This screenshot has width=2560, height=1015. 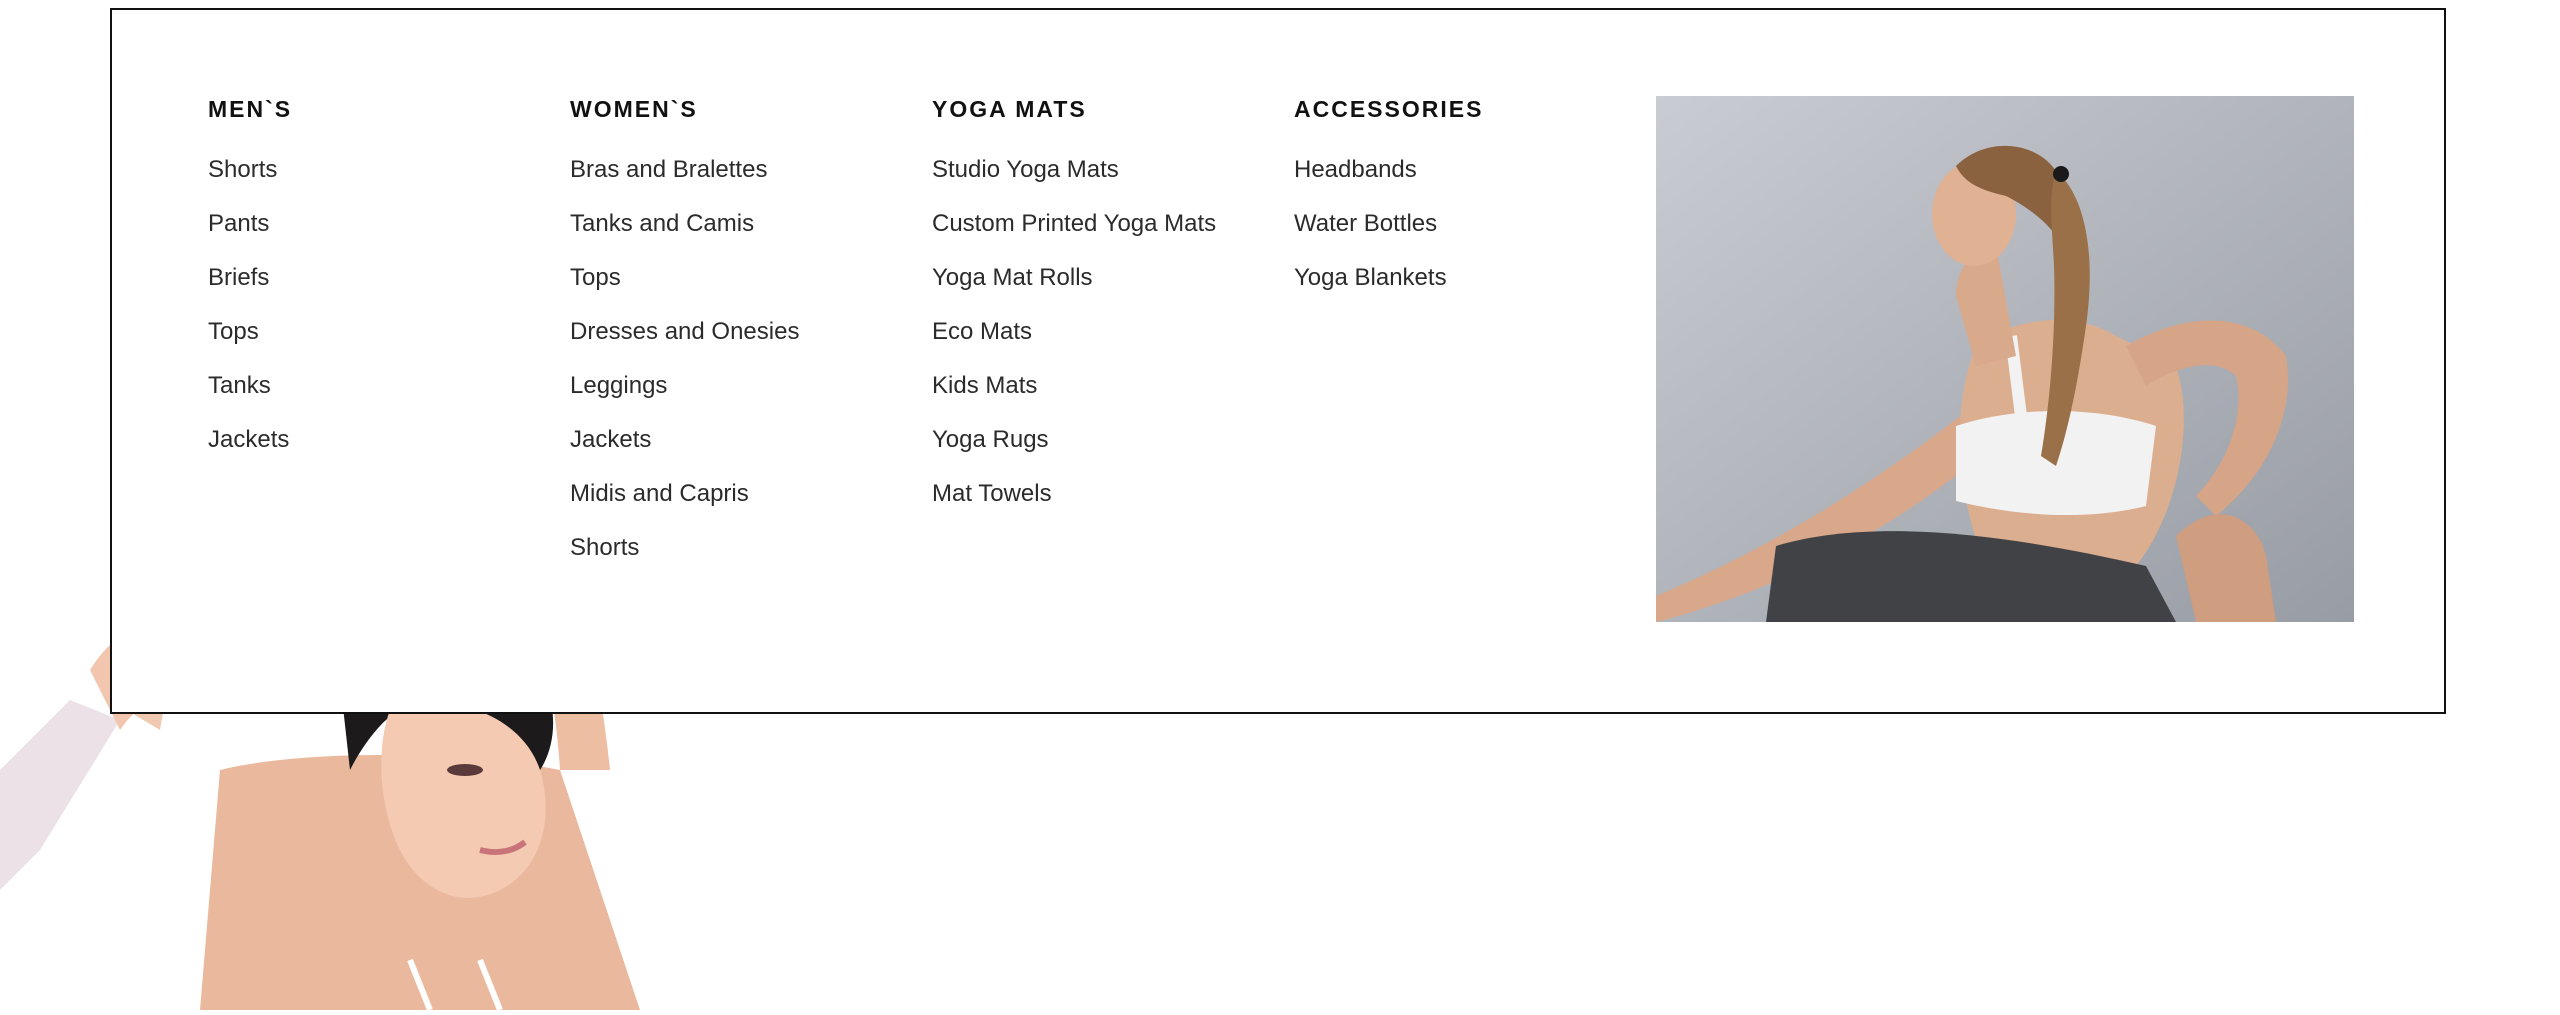 I want to click on menu-item: Pants, so click(x=378, y=231).